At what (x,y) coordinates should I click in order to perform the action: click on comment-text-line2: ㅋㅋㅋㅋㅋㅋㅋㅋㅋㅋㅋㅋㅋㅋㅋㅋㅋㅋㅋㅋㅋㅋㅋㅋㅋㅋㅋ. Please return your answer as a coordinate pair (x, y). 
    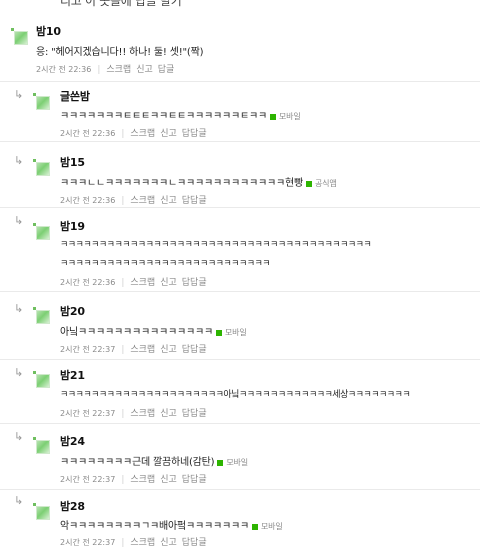
    Looking at the image, I should click on (165, 264).